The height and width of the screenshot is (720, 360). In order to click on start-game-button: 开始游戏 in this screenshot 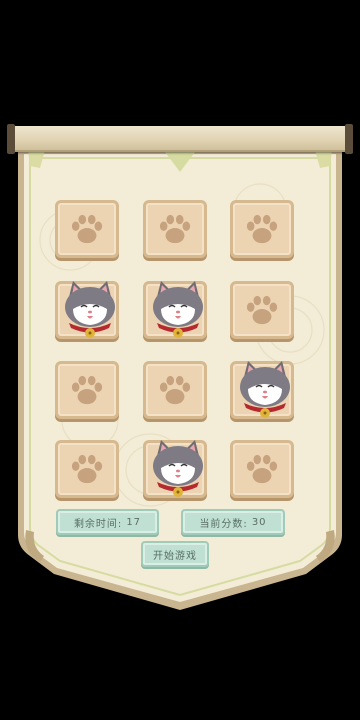, I will do `click(175, 554)`.